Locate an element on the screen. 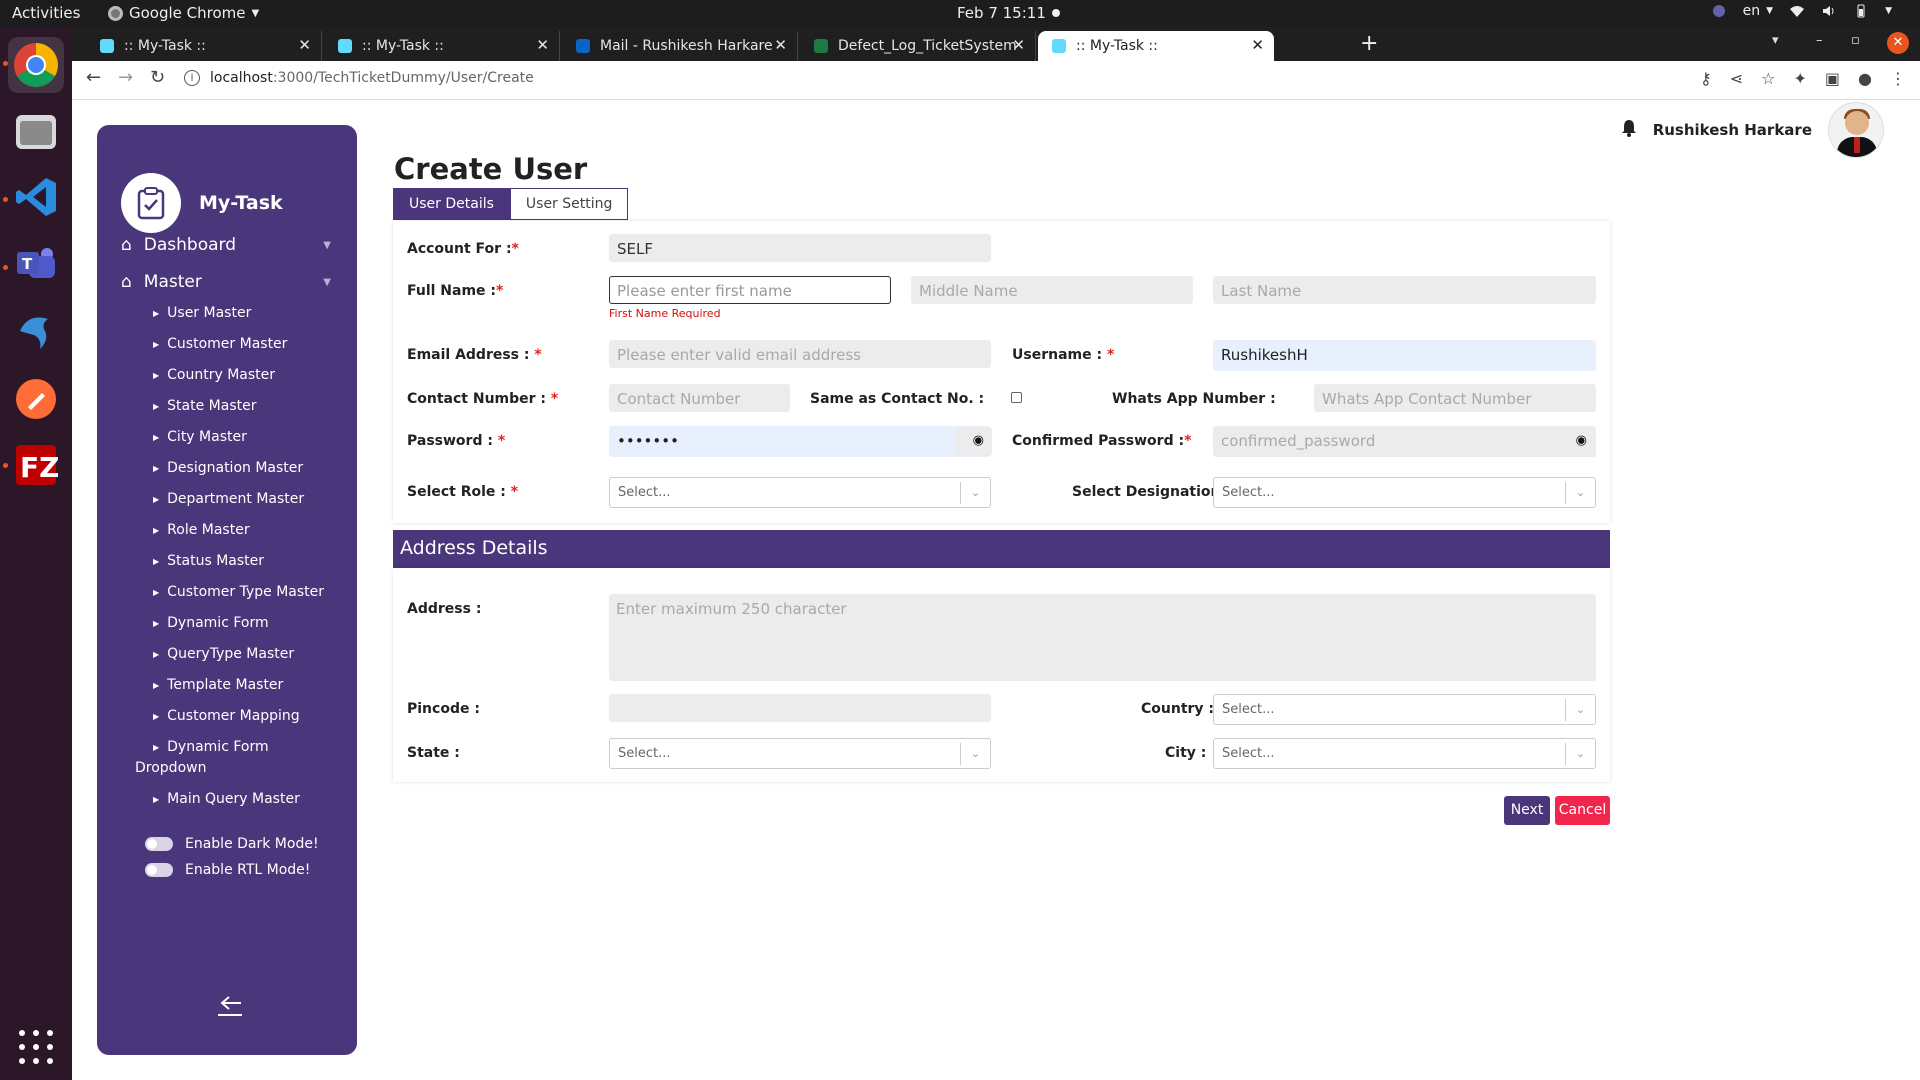 The image size is (1920, 1080). last-name-input: Last Name is located at coordinates (1404, 290).